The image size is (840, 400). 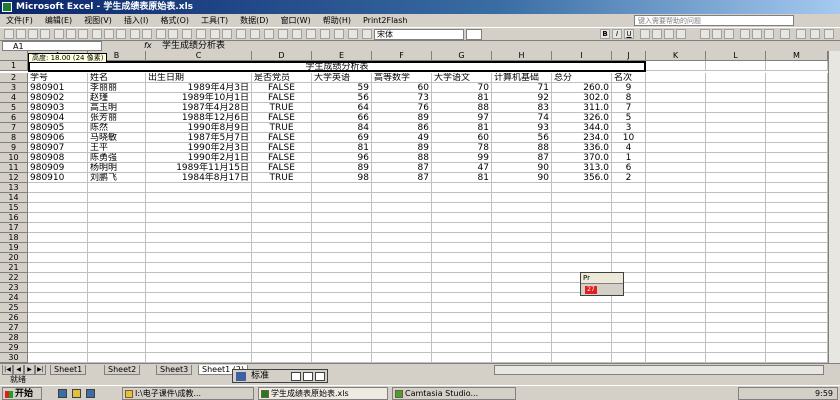 I want to click on row-header: 19, so click(x=14, y=248).